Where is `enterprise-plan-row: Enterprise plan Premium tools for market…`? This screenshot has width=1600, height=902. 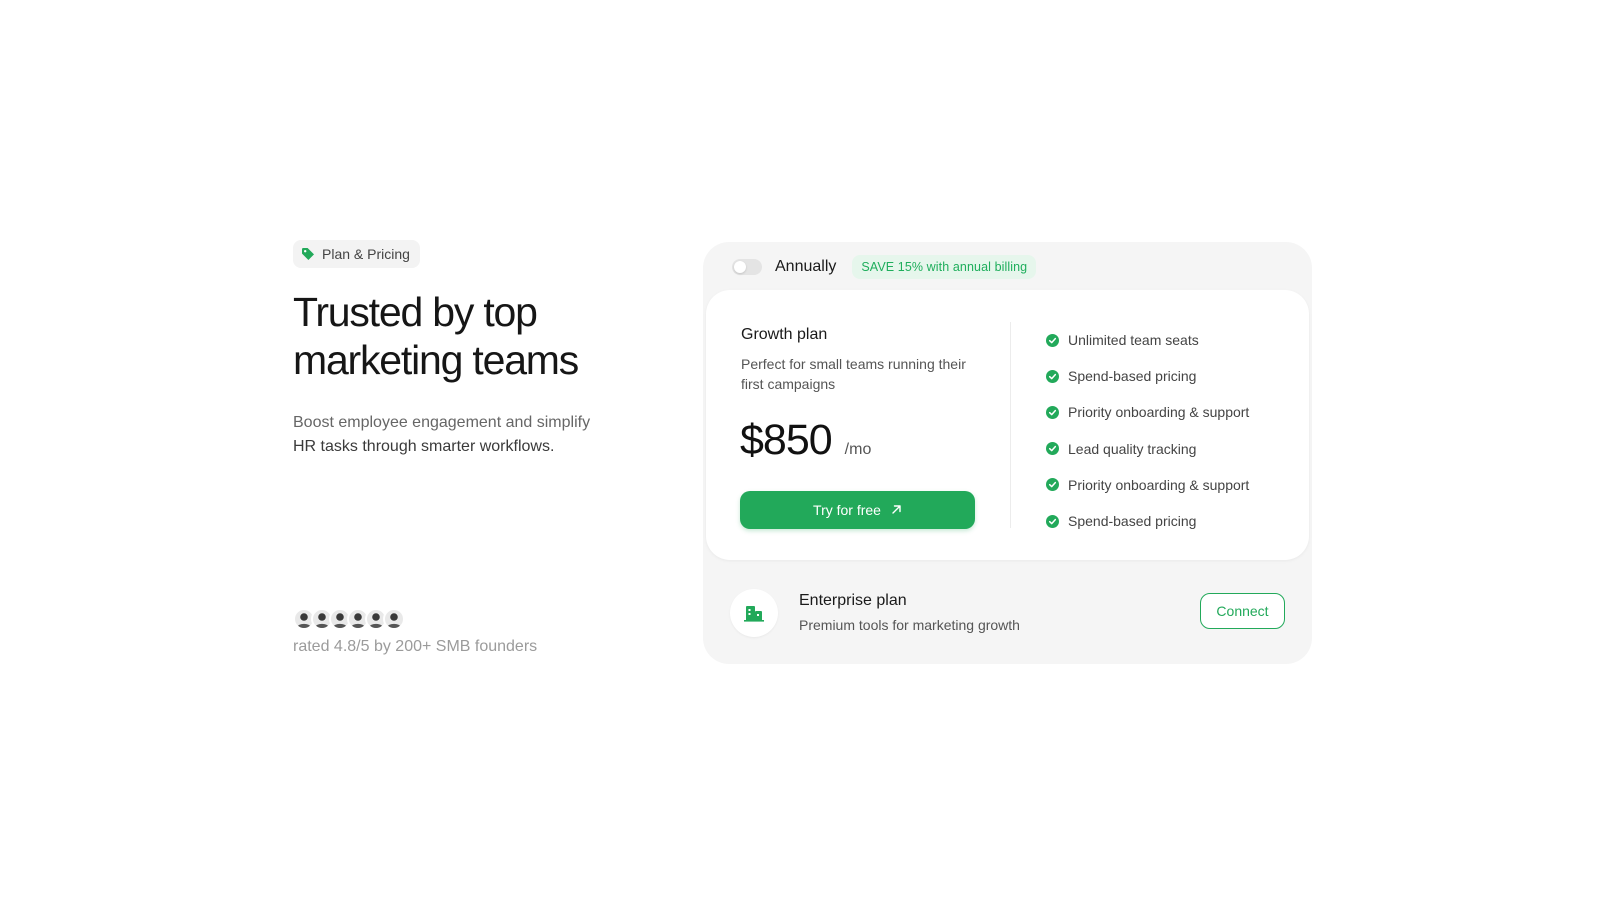
enterprise-plan-row: Enterprise plan Premium tools for market… is located at coordinates (1007, 612).